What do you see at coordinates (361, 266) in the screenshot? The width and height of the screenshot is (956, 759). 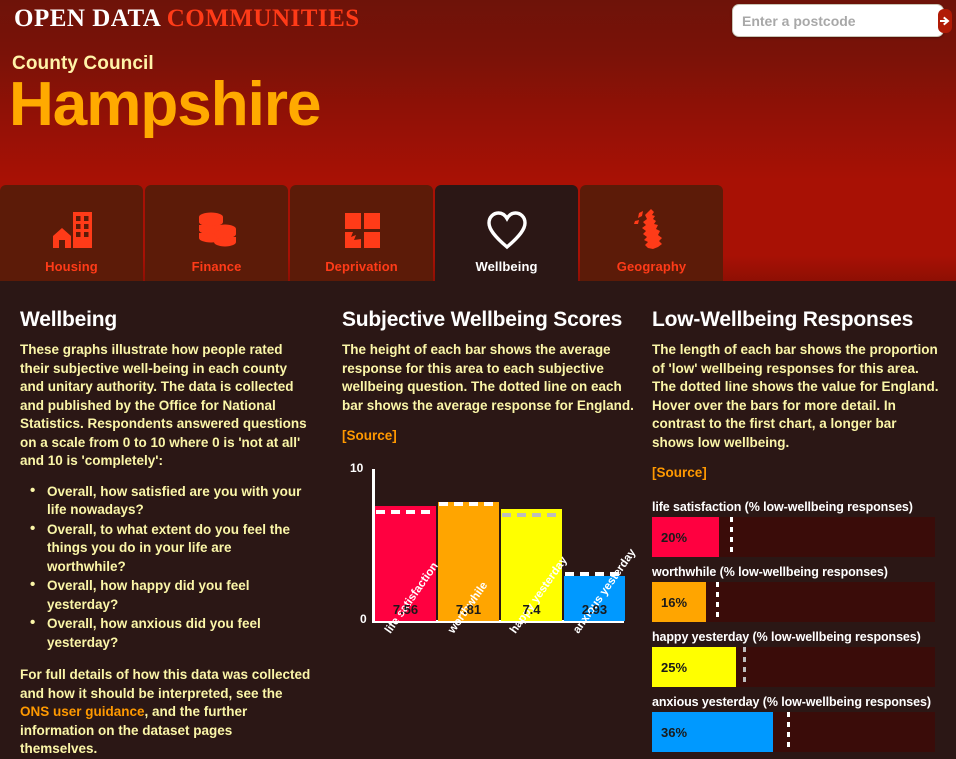 I see `tab-label: Deprivation` at bounding box center [361, 266].